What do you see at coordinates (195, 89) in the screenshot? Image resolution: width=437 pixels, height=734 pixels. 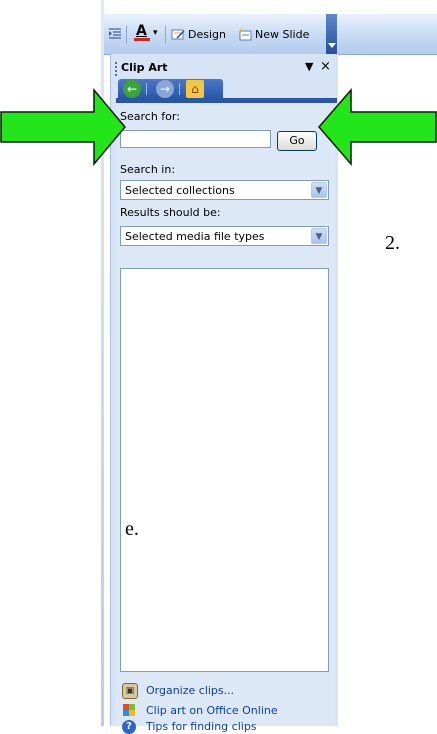 I see `home-icon: ⌂` at bounding box center [195, 89].